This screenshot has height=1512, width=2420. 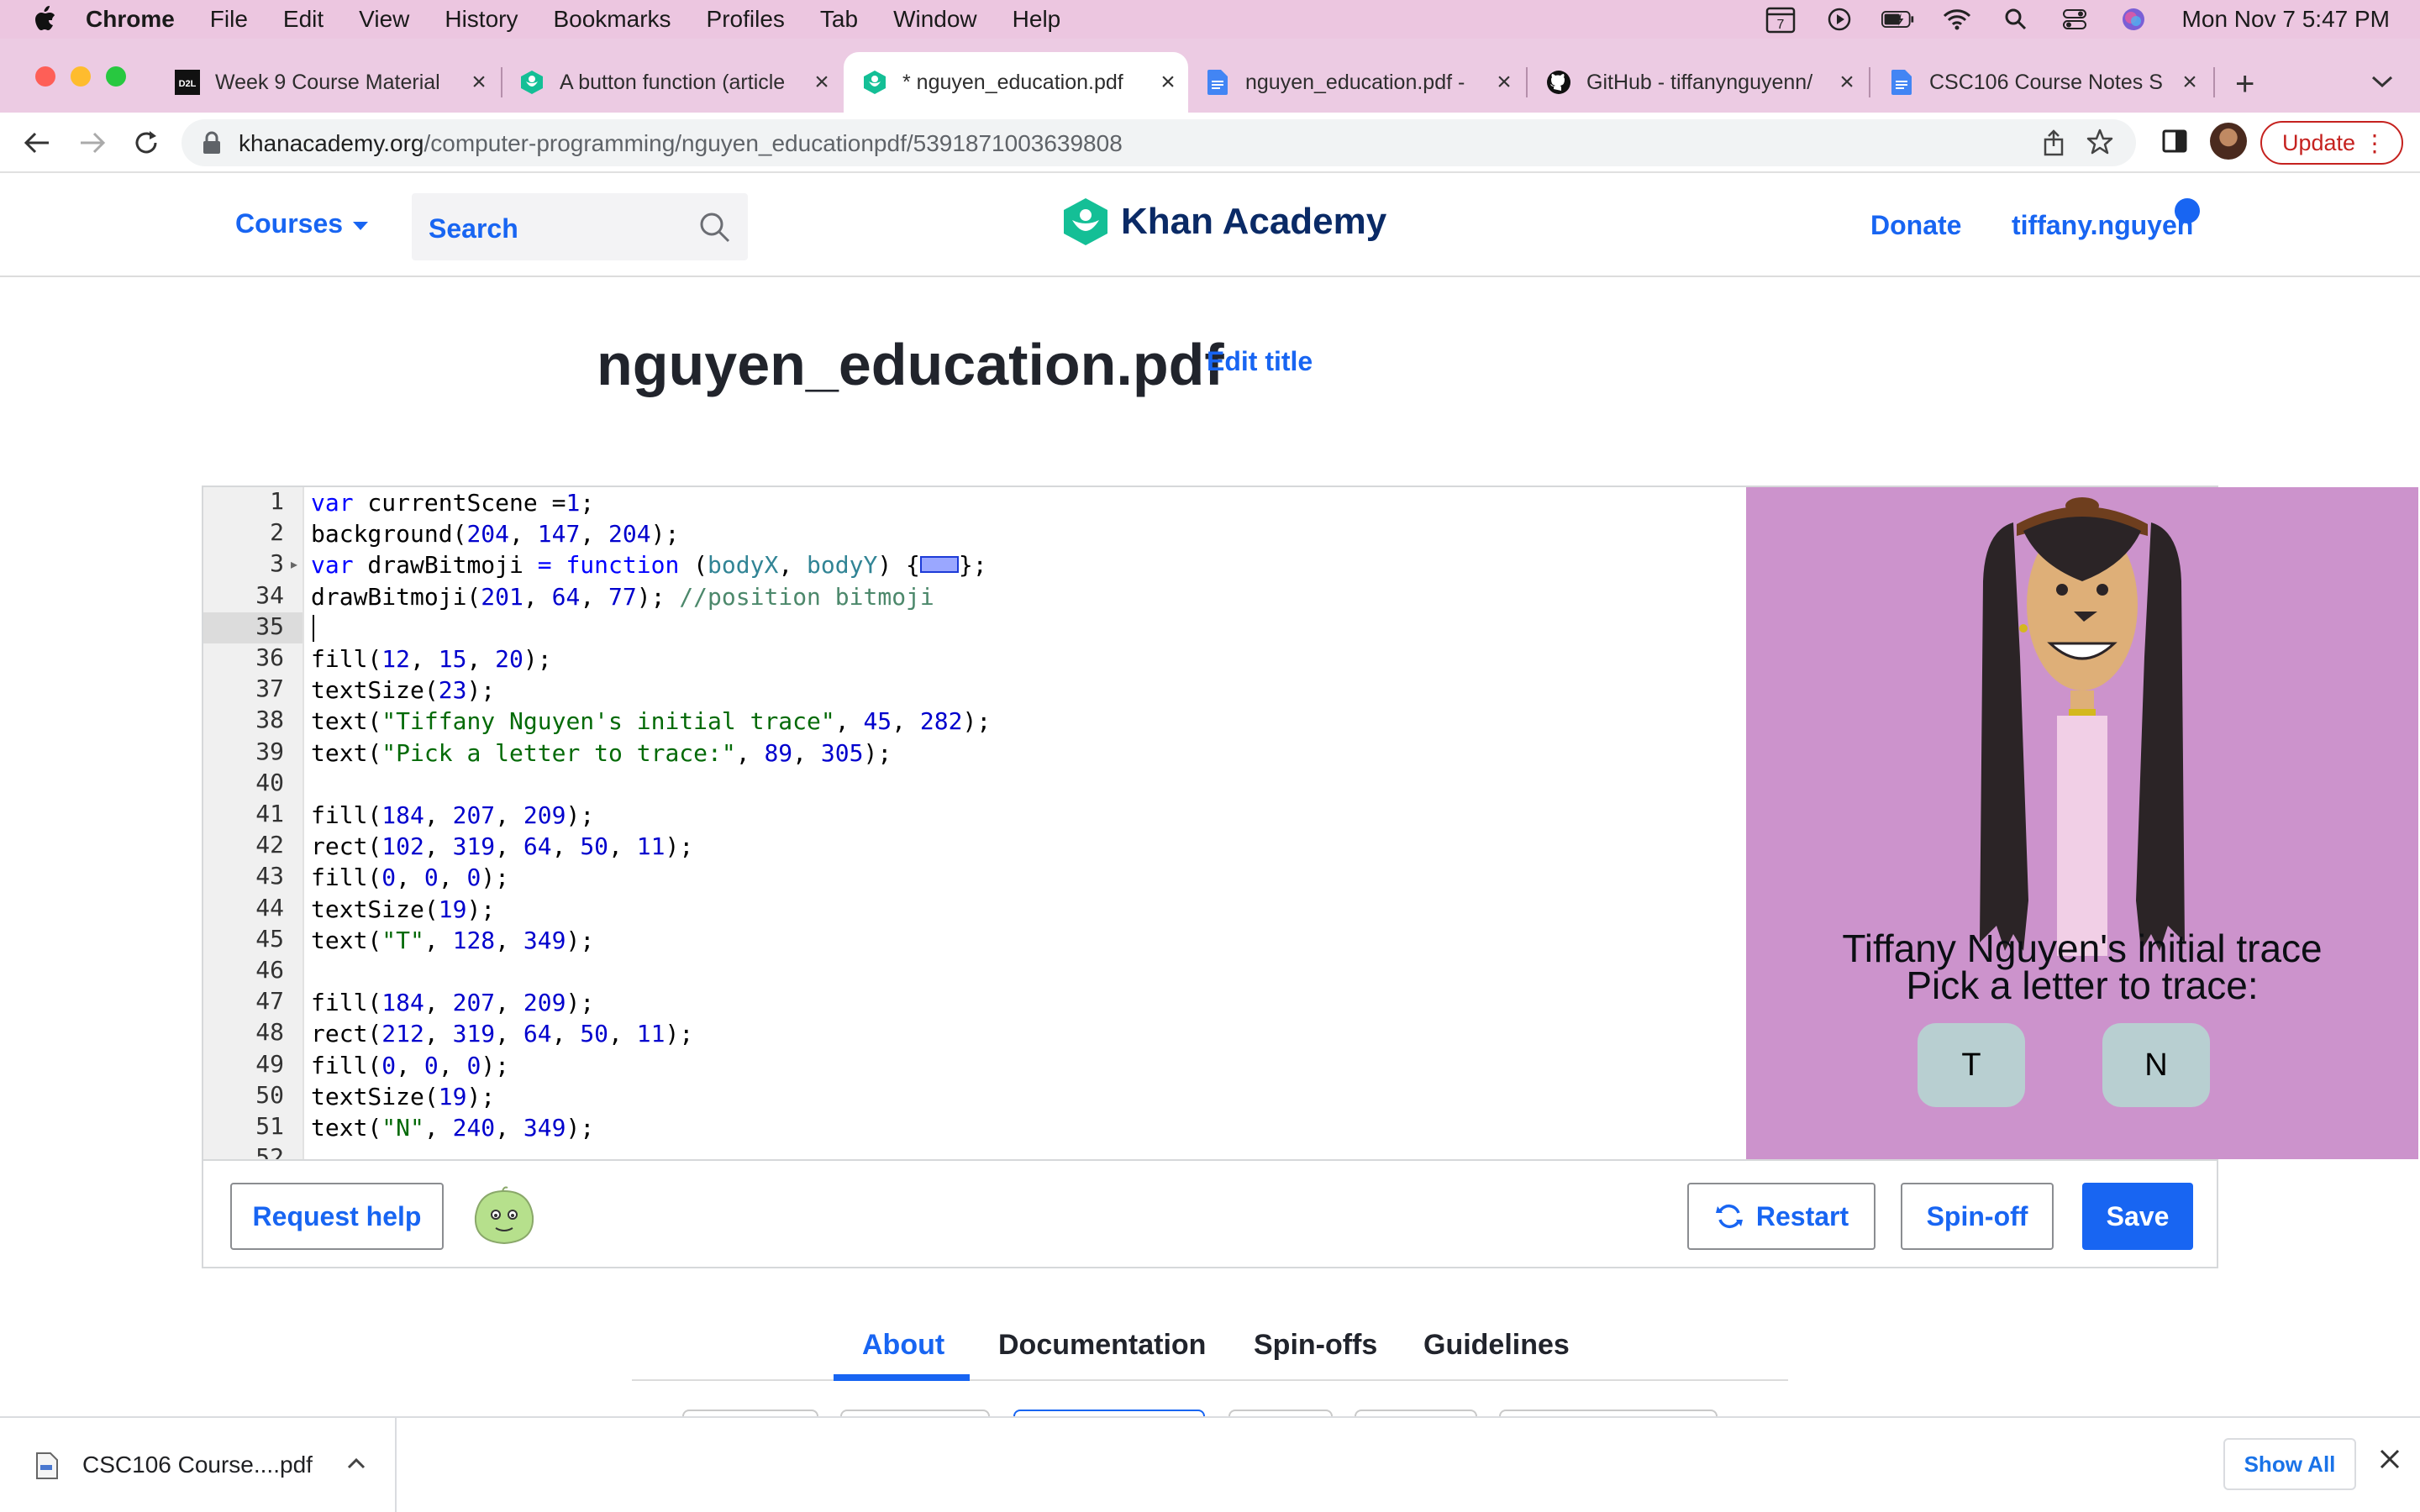 What do you see at coordinates (2133, 19) in the screenshot?
I see `siri-icon` at bounding box center [2133, 19].